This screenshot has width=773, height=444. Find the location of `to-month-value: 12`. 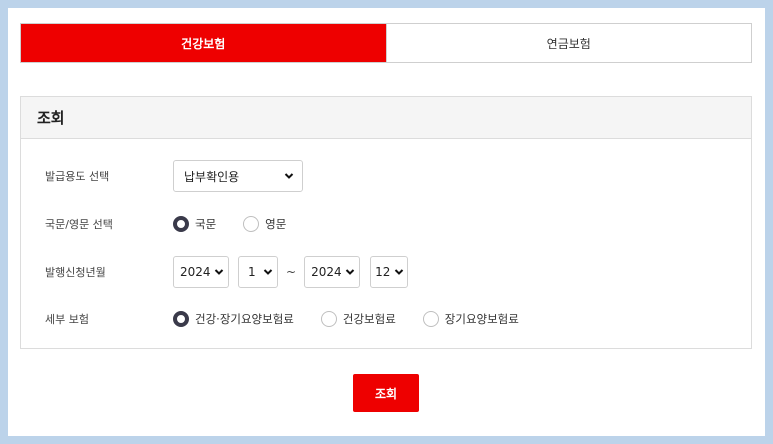

to-month-value: 12 is located at coordinates (383, 272).